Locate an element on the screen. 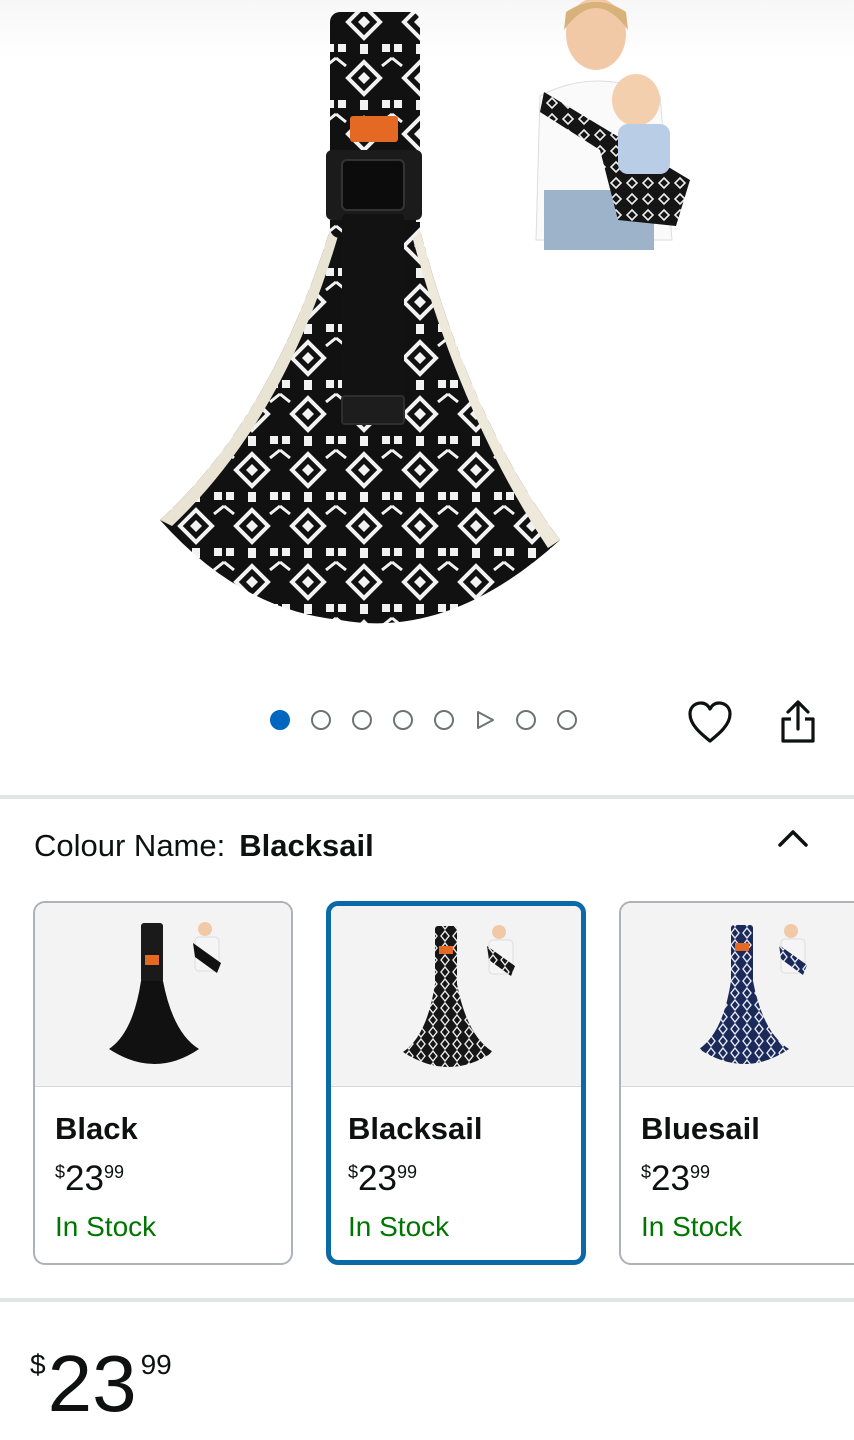 The height and width of the screenshot is (1440, 854). share-icon is located at coordinates (798, 721).